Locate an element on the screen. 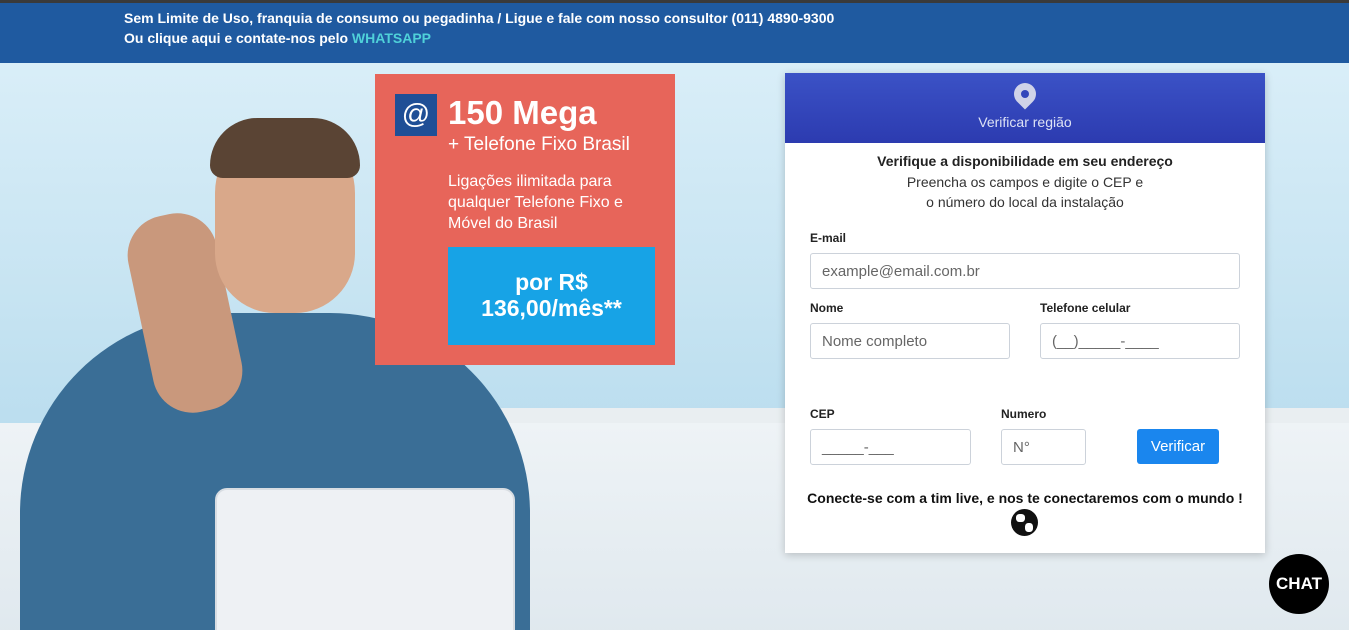 The height and width of the screenshot is (630, 1349). chat-button: CHAT is located at coordinates (1299, 584).